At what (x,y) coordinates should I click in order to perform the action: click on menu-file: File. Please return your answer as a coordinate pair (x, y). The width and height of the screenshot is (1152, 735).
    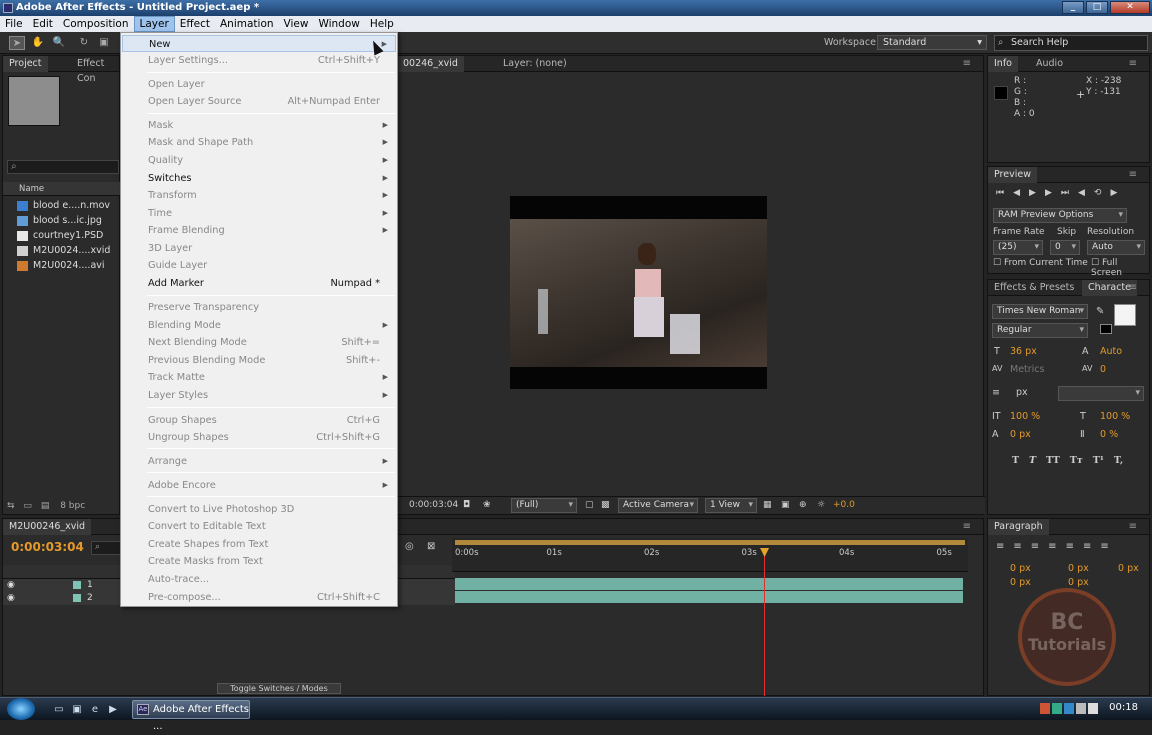
    Looking at the image, I should click on (14, 24).